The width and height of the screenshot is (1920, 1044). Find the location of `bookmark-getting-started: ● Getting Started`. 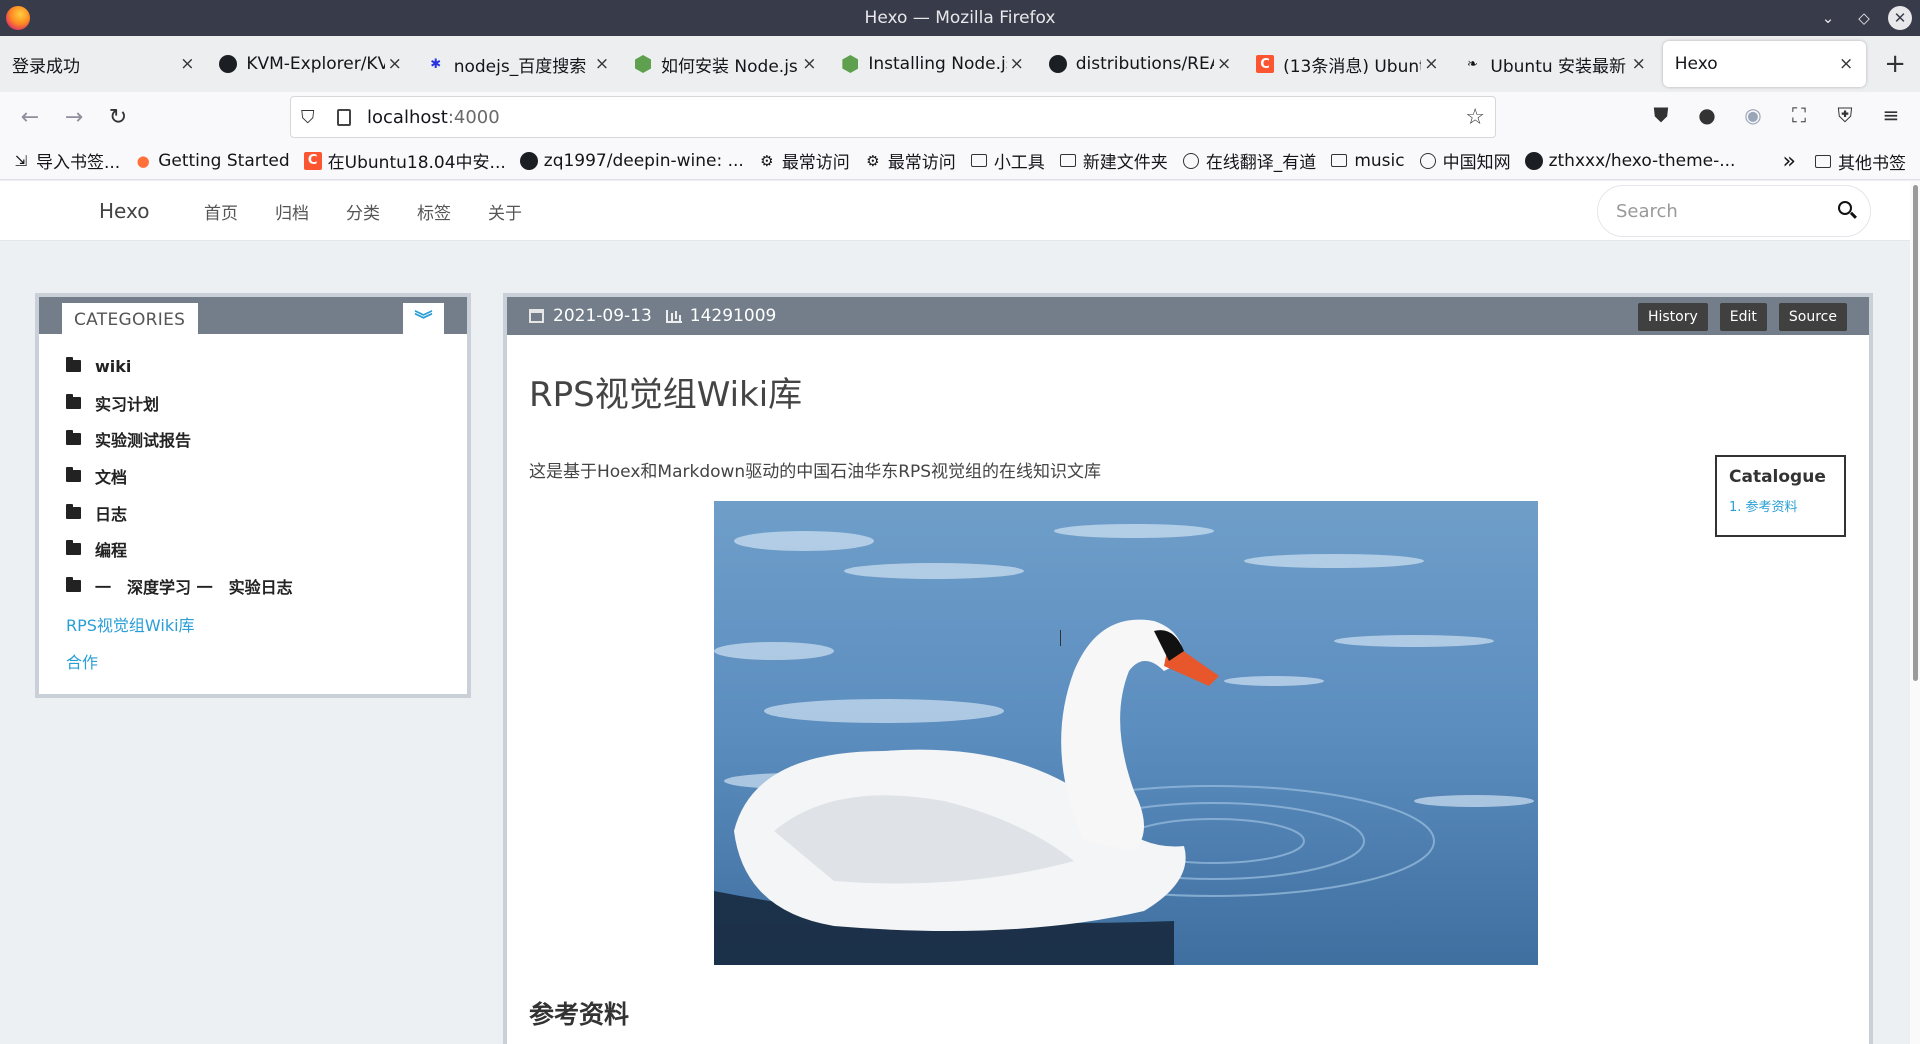

bookmark-getting-started: ● Getting Started is located at coordinates (212, 160).